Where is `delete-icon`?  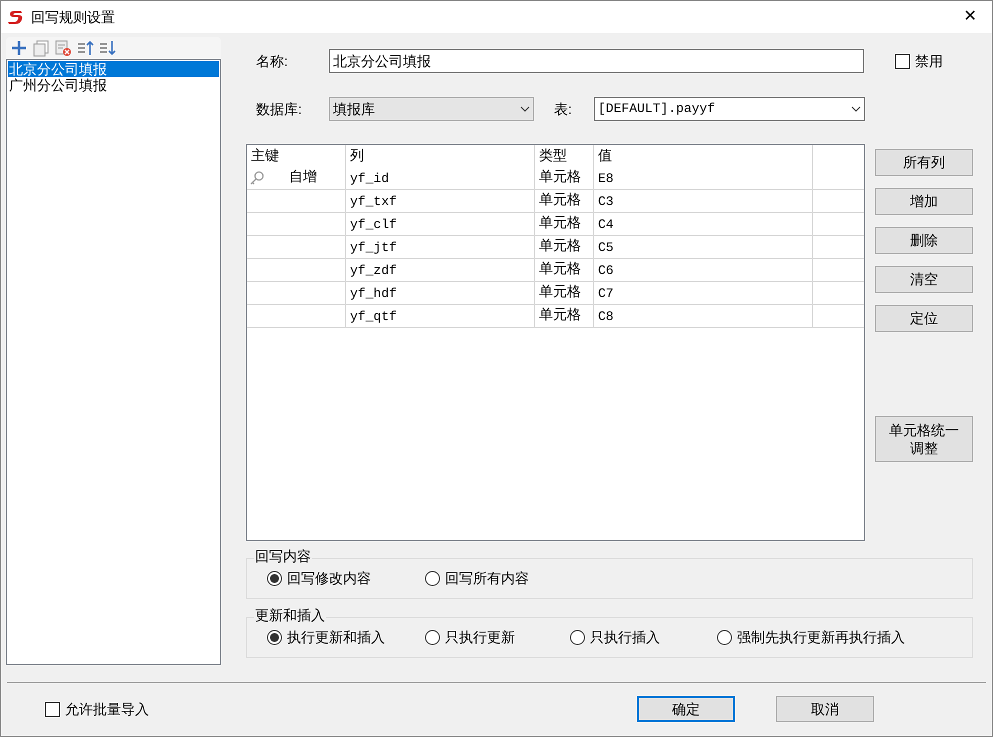 delete-icon is located at coordinates (63, 48).